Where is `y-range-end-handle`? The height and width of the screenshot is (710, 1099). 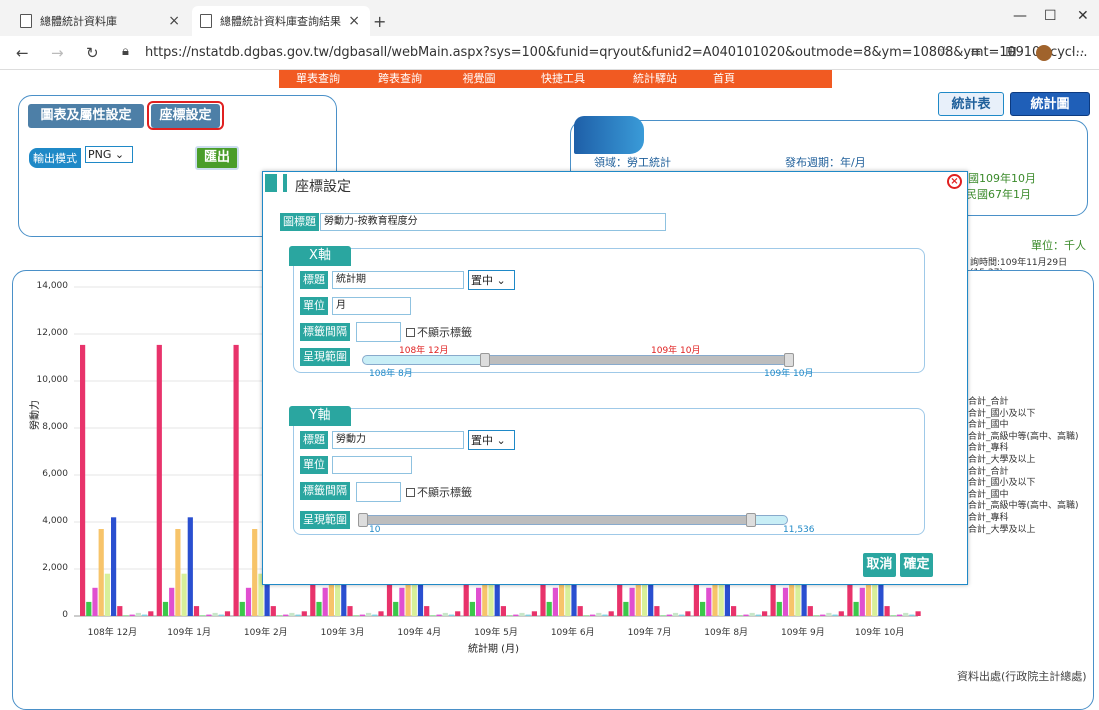 y-range-end-handle is located at coordinates (751, 520).